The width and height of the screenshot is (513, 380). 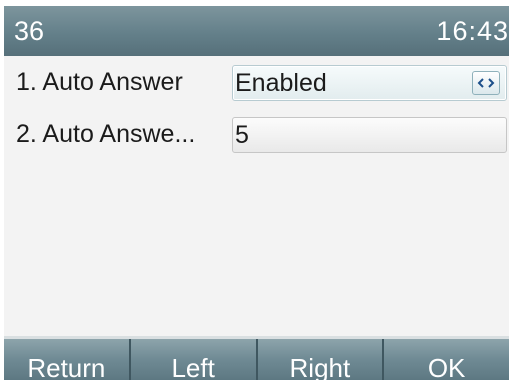 What do you see at coordinates (321, 359) in the screenshot?
I see `softkey-right: Right` at bounding box center [321, 359].